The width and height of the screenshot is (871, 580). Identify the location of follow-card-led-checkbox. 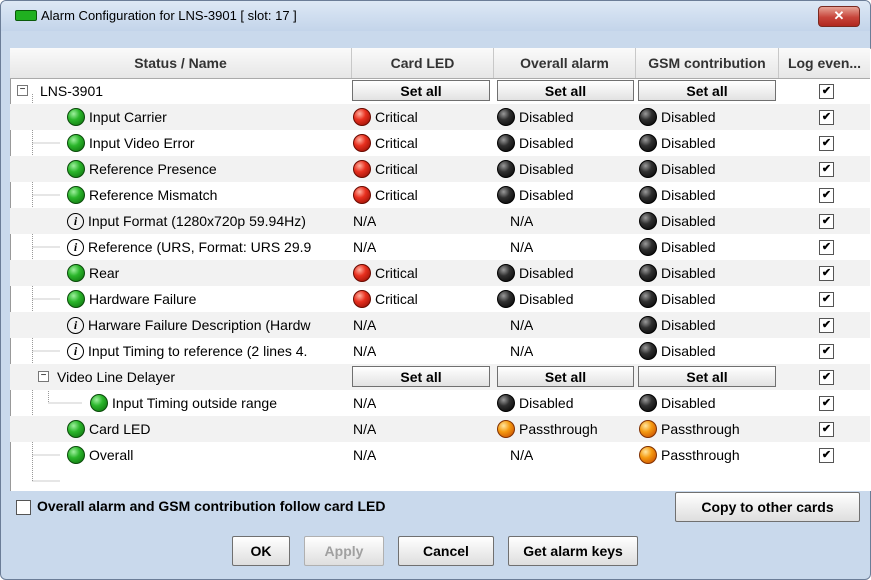
(23, 507).